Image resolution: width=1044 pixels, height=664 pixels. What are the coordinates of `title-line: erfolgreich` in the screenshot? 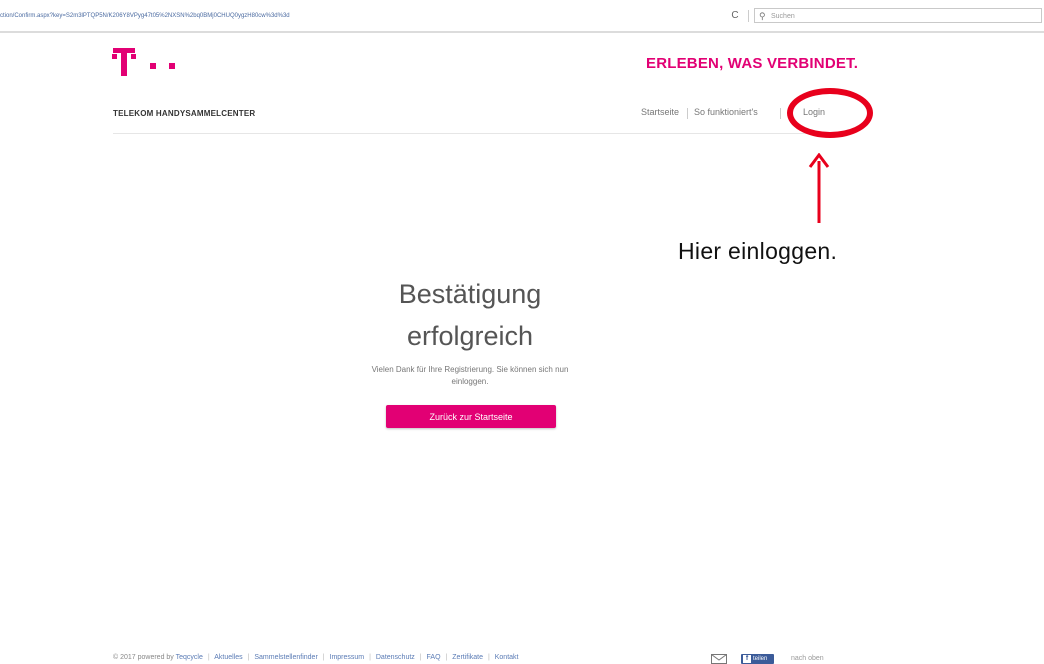 It's located at (470, 336).